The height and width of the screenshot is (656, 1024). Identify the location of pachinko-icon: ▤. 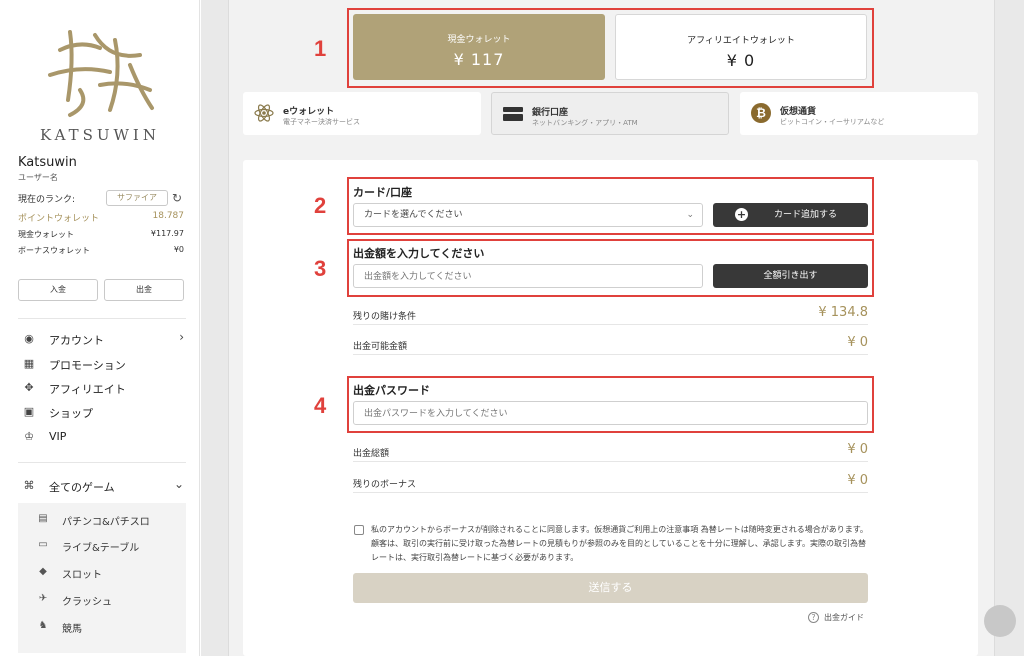
(43, 518).